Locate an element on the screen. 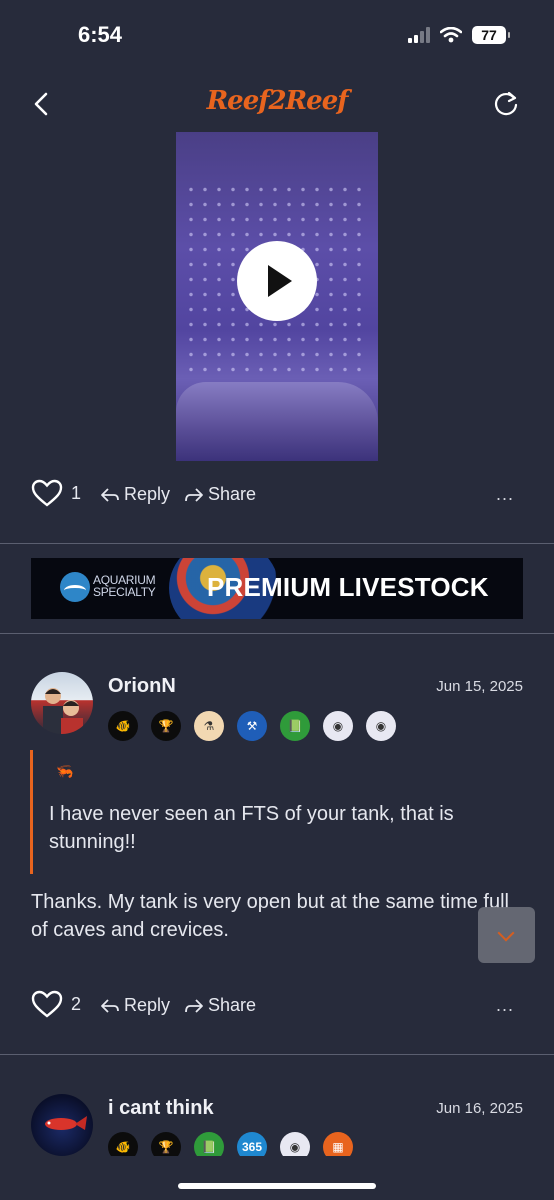 The height and width of the screenshot is (1200, 554). rockwork is located at coordinates (277, 421).